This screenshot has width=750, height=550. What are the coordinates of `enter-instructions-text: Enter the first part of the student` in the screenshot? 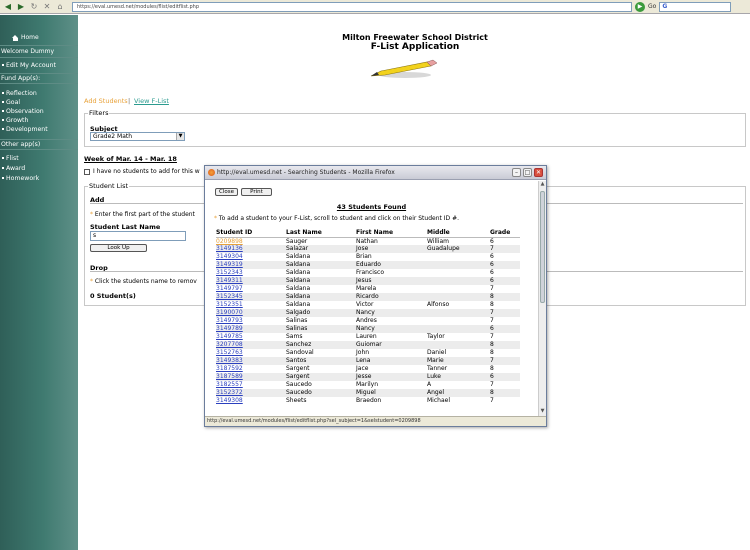 It's located at (144, 214).